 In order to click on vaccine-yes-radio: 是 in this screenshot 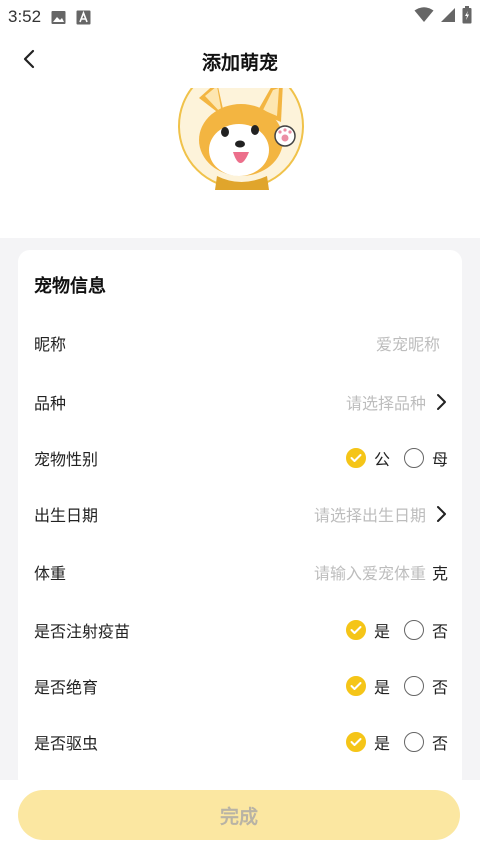, I will do `click(367, 630)`.